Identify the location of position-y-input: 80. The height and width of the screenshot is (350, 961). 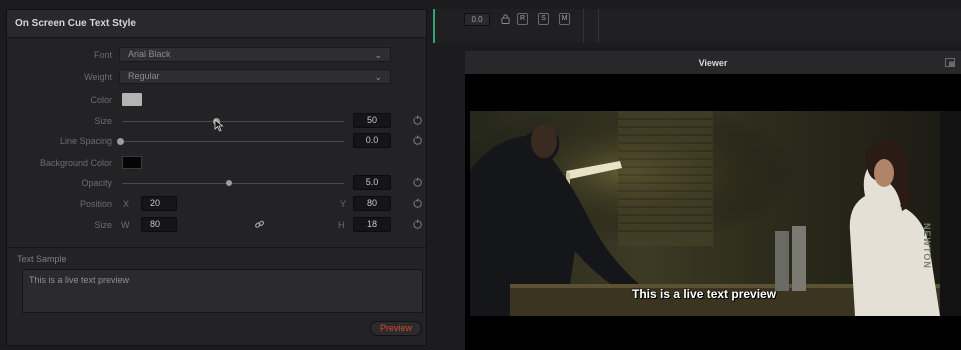
(372, 203).